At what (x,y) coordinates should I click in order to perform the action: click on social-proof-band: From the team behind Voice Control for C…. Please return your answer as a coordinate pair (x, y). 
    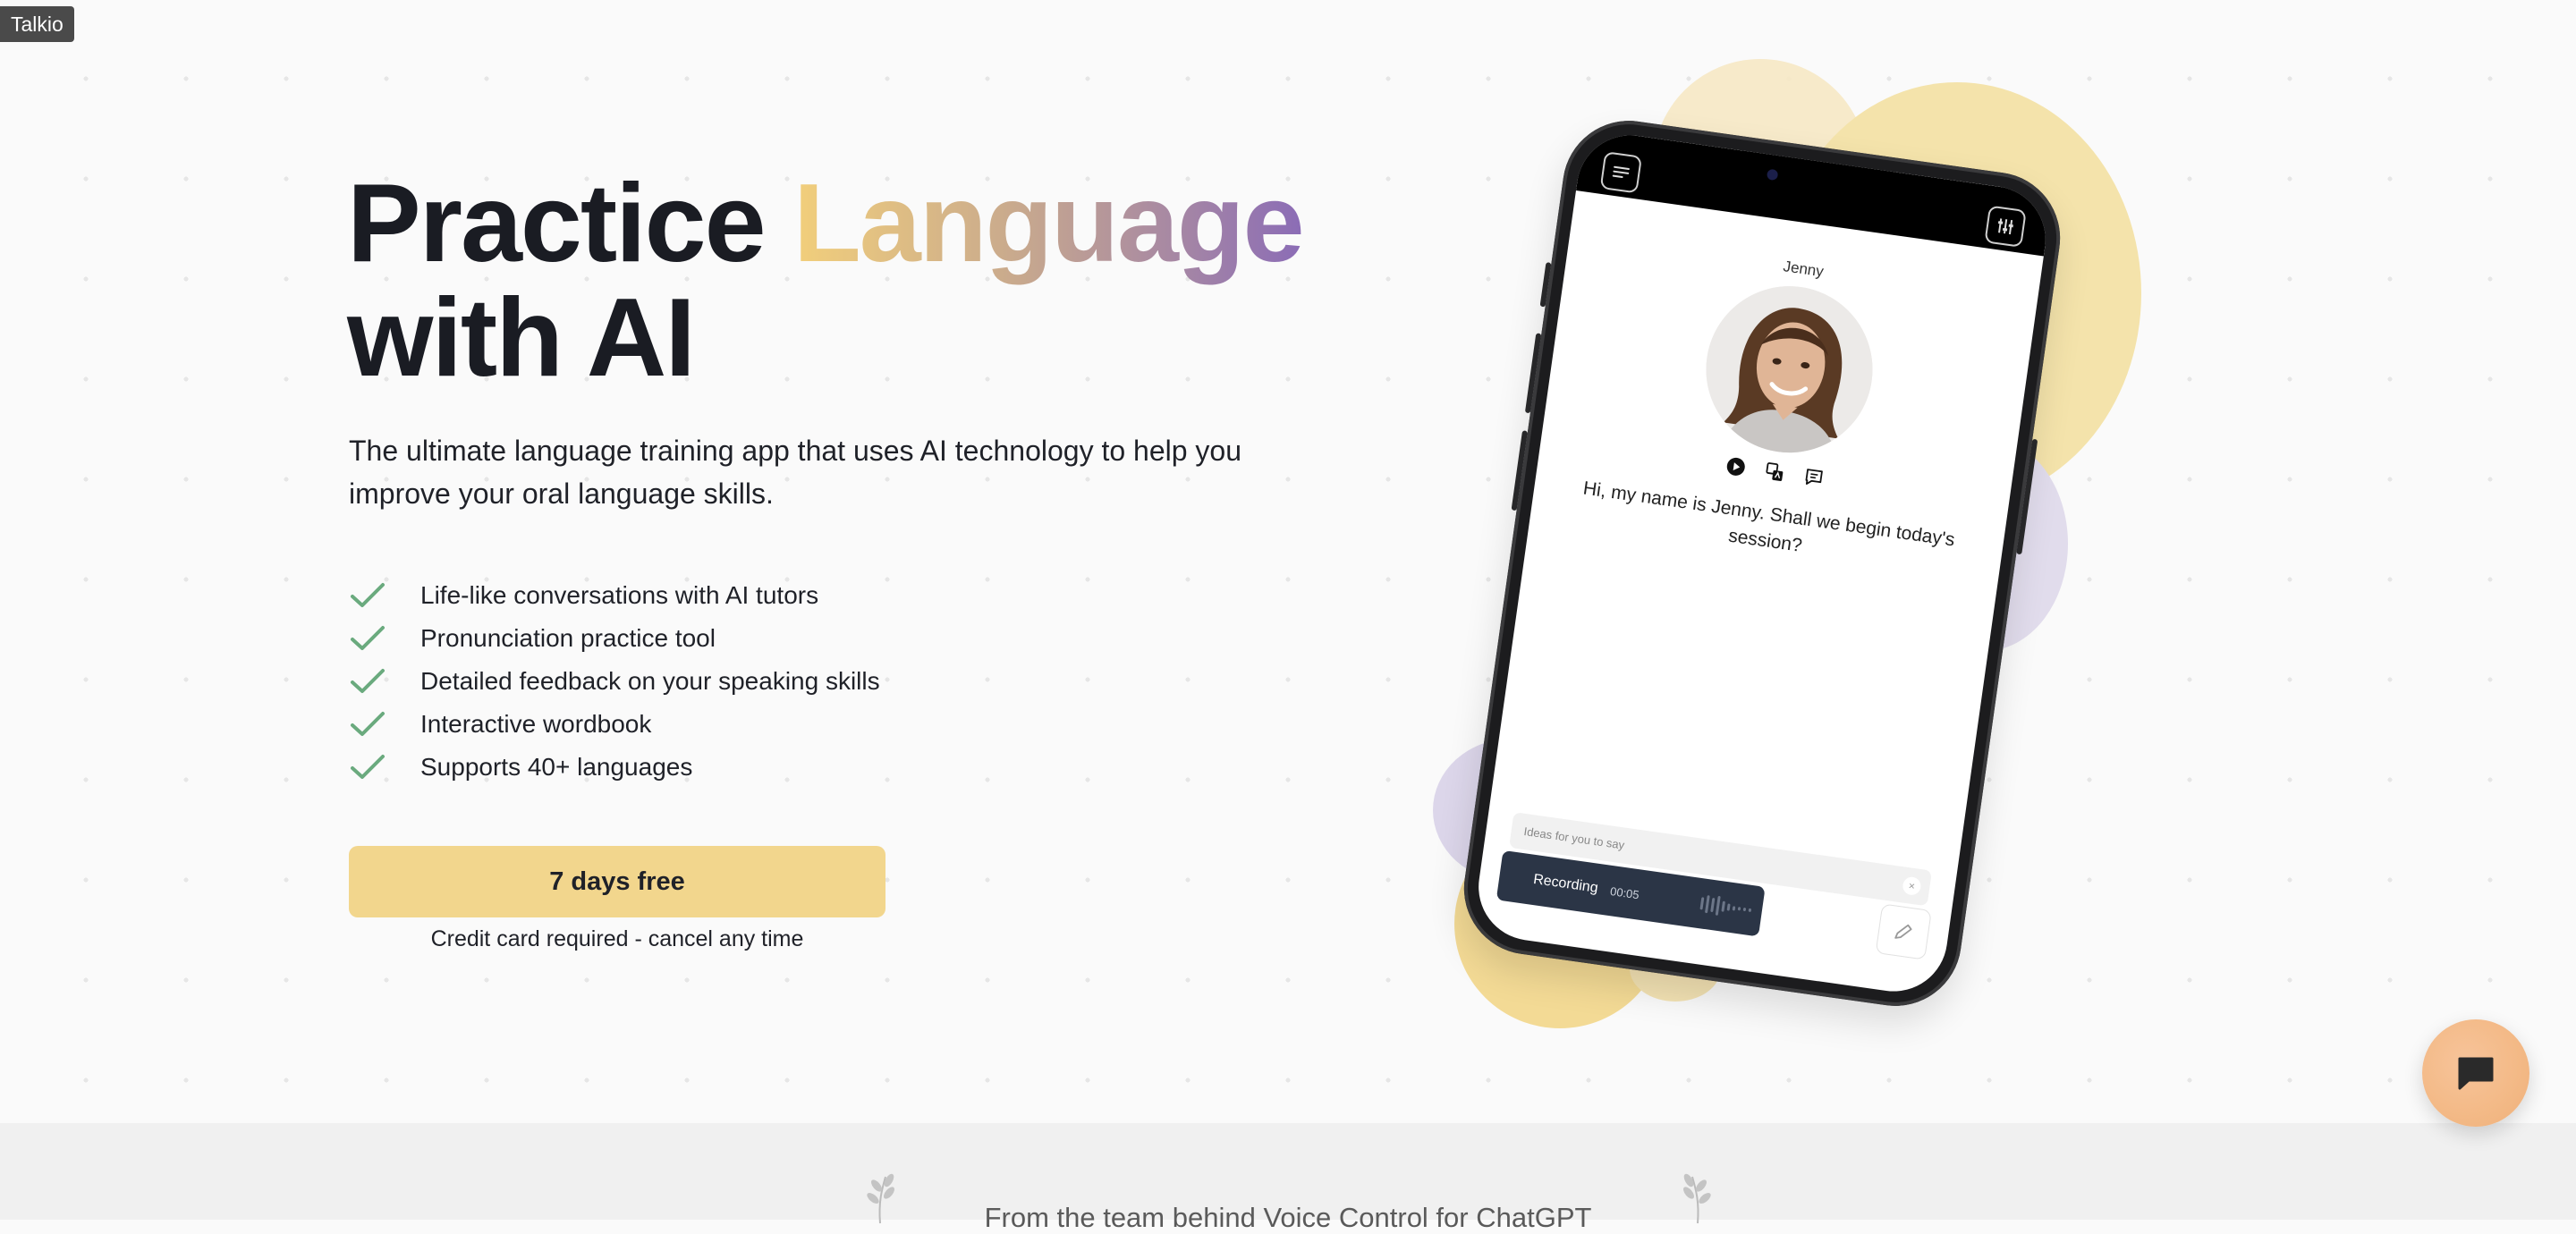
    Looking at the image, I should click on (1288, 1178).